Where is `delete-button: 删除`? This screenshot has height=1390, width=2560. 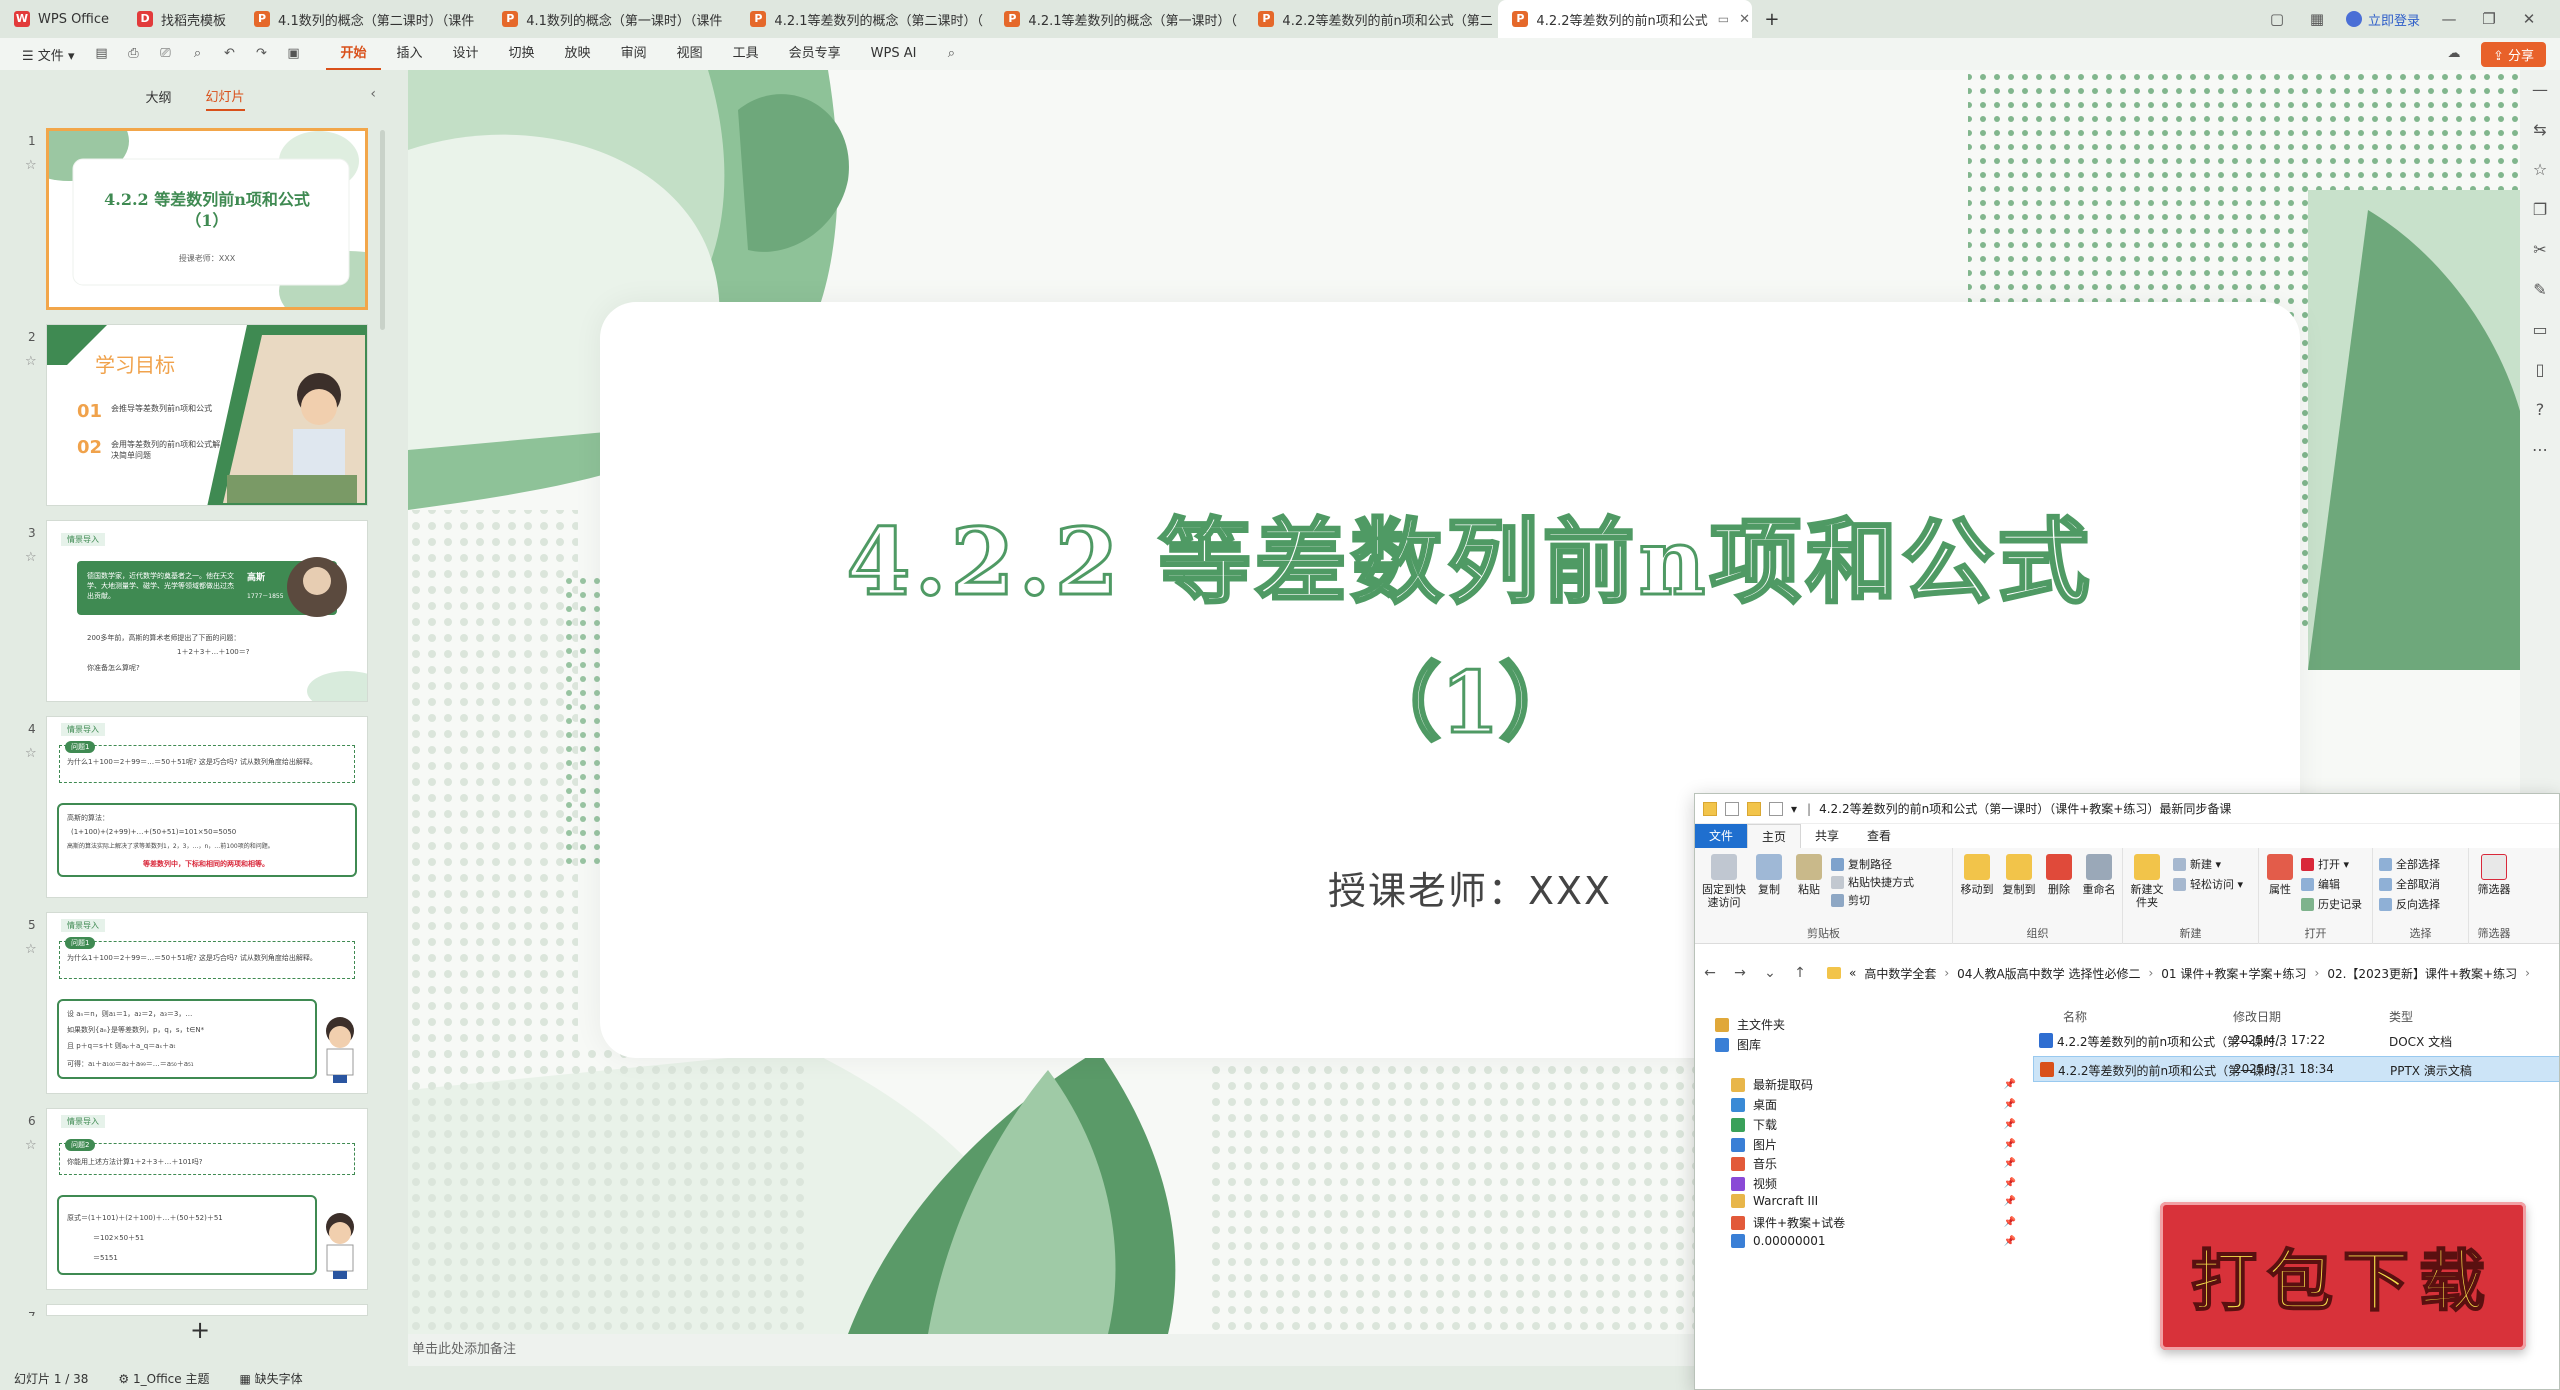 delete-button: 删除 is located at coordinates (2059, 875).